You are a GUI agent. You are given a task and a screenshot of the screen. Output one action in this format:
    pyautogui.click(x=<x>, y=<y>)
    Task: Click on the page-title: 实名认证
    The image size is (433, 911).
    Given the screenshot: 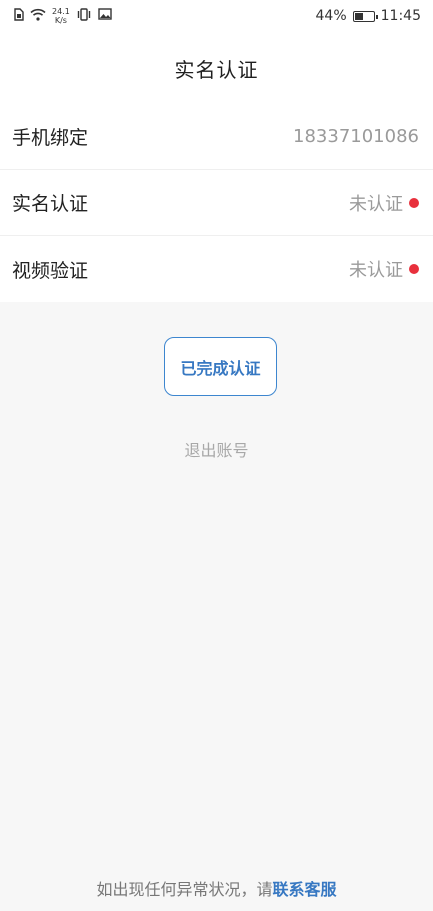 What is the action you would take?
    pyautogui.click(x=216, y=69)
    